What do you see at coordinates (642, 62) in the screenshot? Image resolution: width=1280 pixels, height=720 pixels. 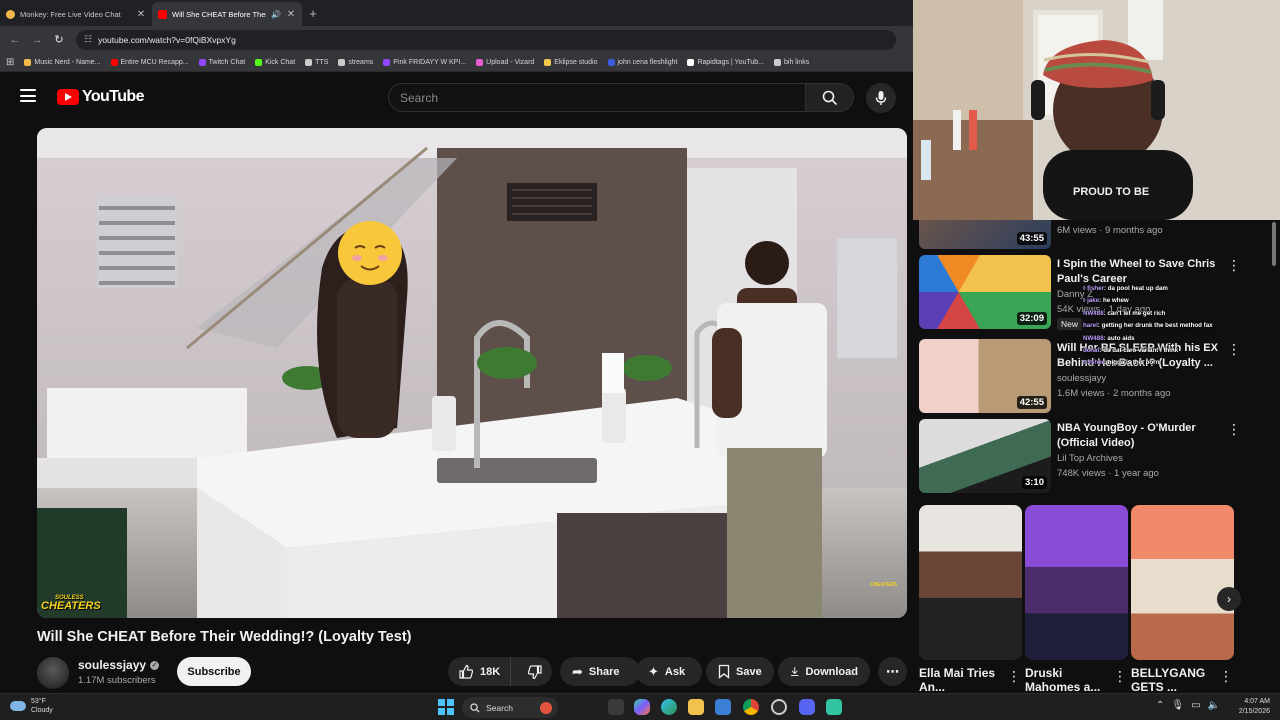 I see `bookmark-item: john cena fleshlight` at bounding box center [642, 62].